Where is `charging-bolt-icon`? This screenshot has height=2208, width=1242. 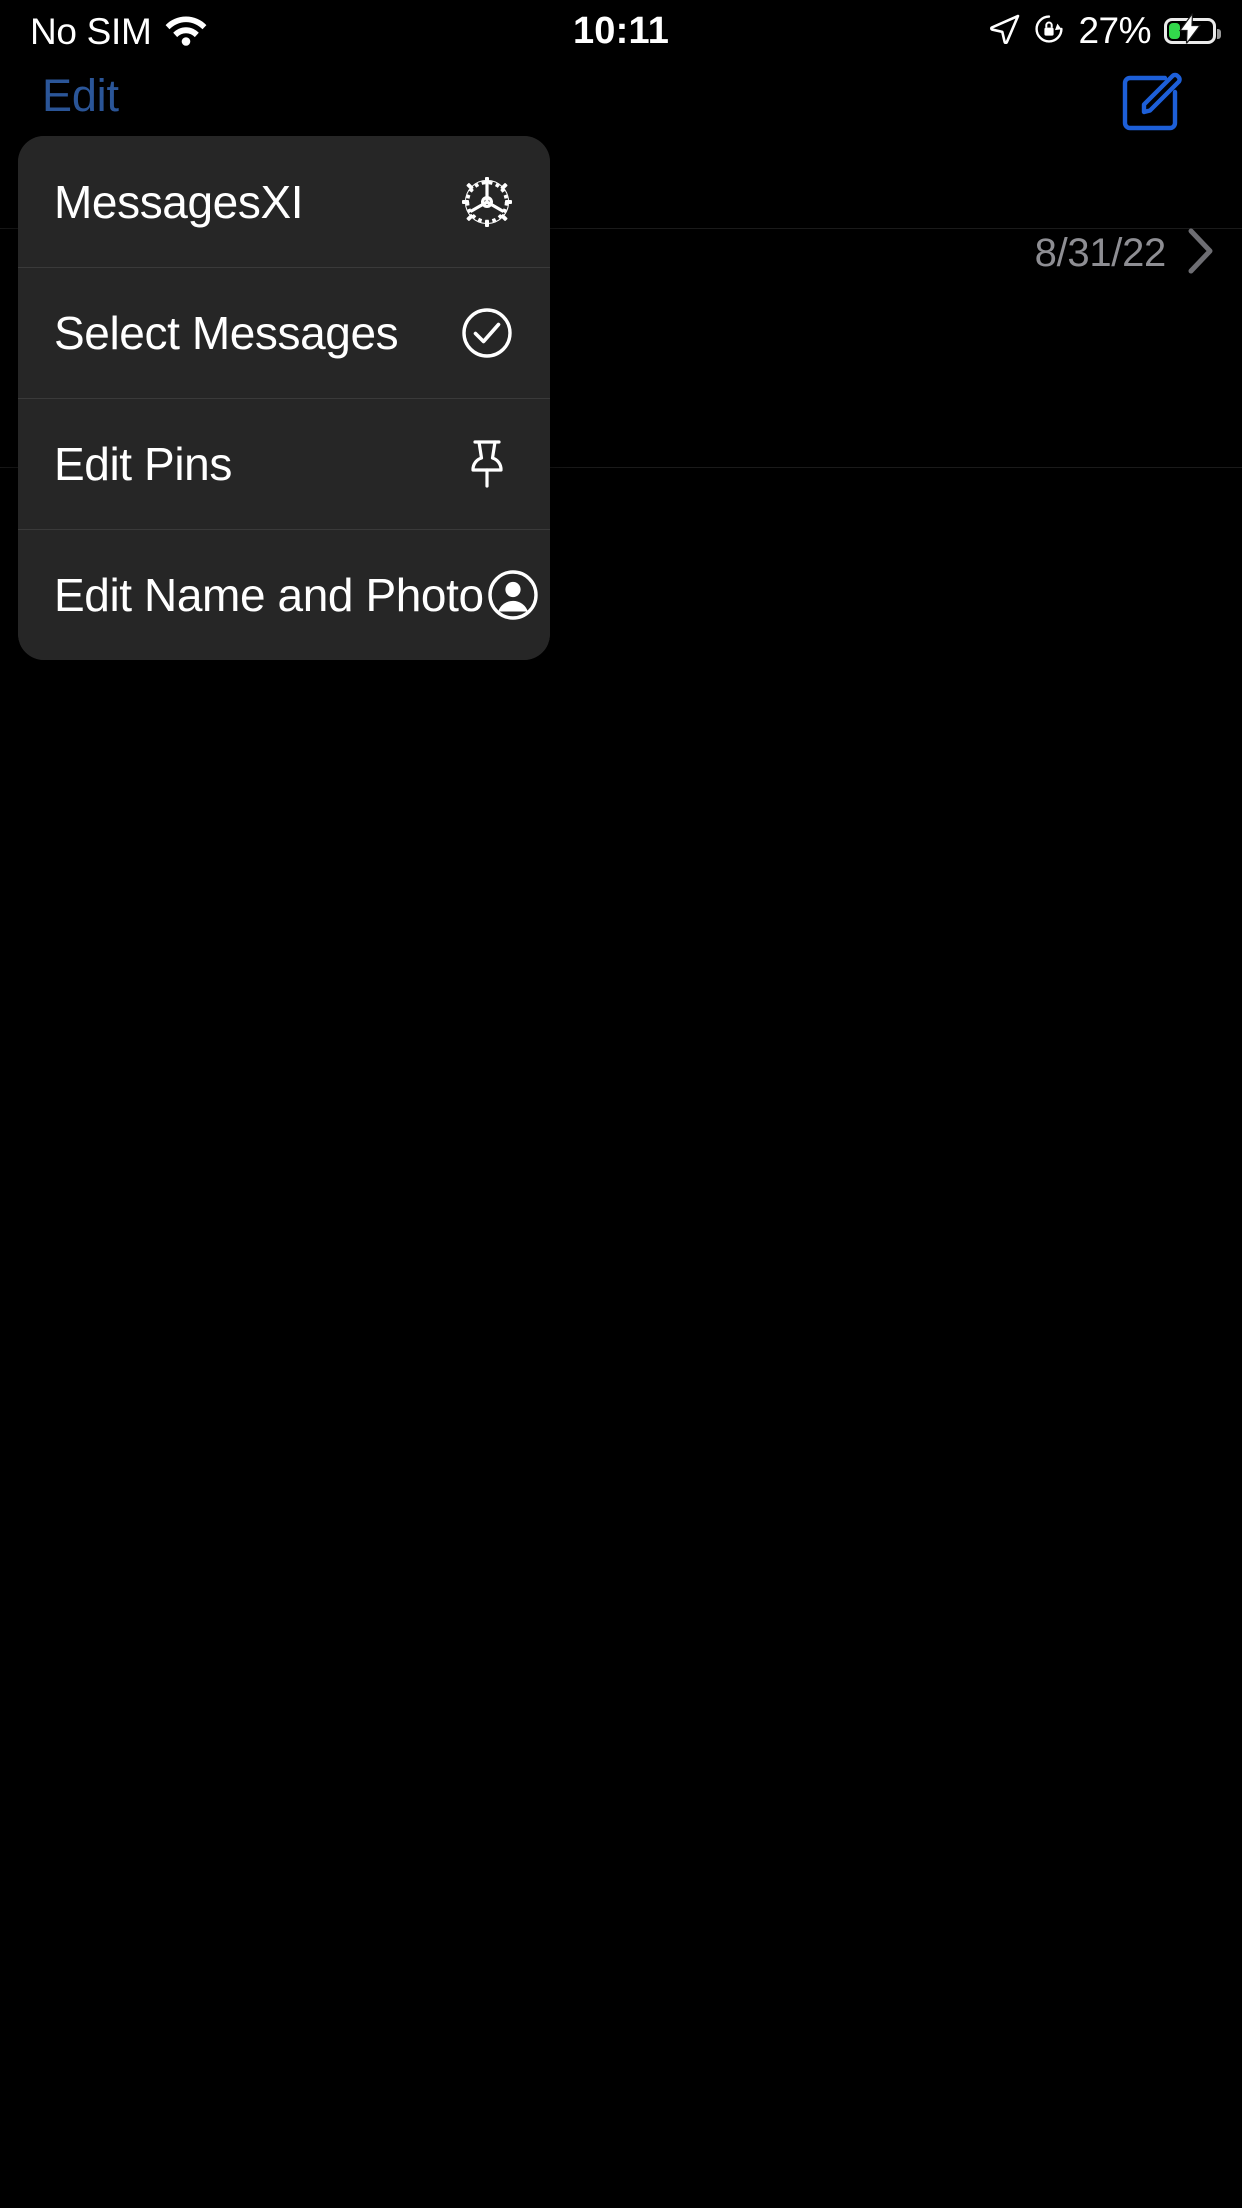
charging-bolt-icon is located at coordinates (1190, 30).